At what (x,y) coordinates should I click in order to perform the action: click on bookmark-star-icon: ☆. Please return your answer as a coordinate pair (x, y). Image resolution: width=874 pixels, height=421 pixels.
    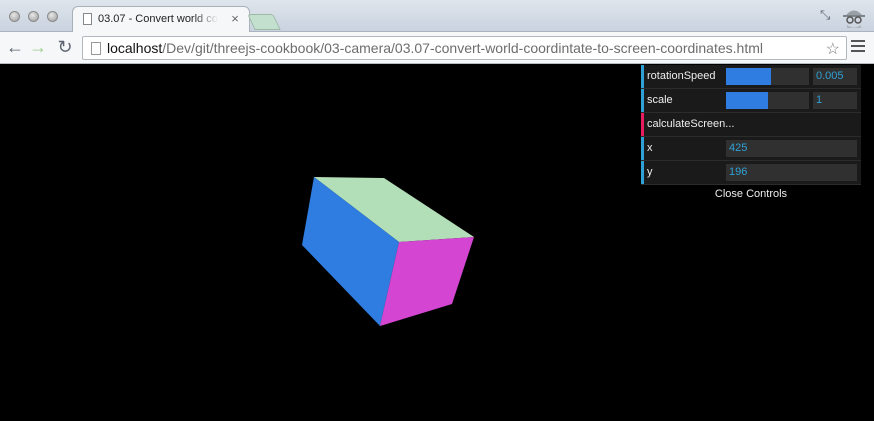
    Looking at the image, I should click on (833, 49).